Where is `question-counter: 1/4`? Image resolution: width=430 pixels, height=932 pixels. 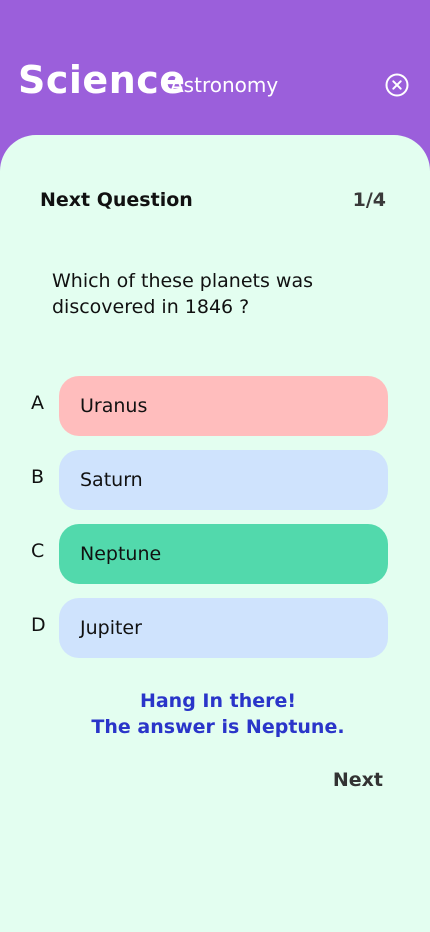 question-counter: 1/4 is located at coordinates (369, 200).